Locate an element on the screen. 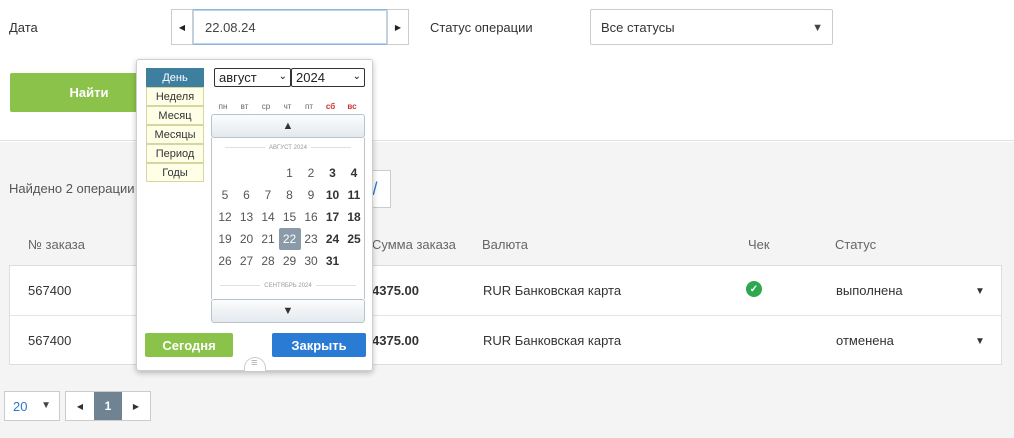  calendar-day: 4 is located at coordinates (353, 173).